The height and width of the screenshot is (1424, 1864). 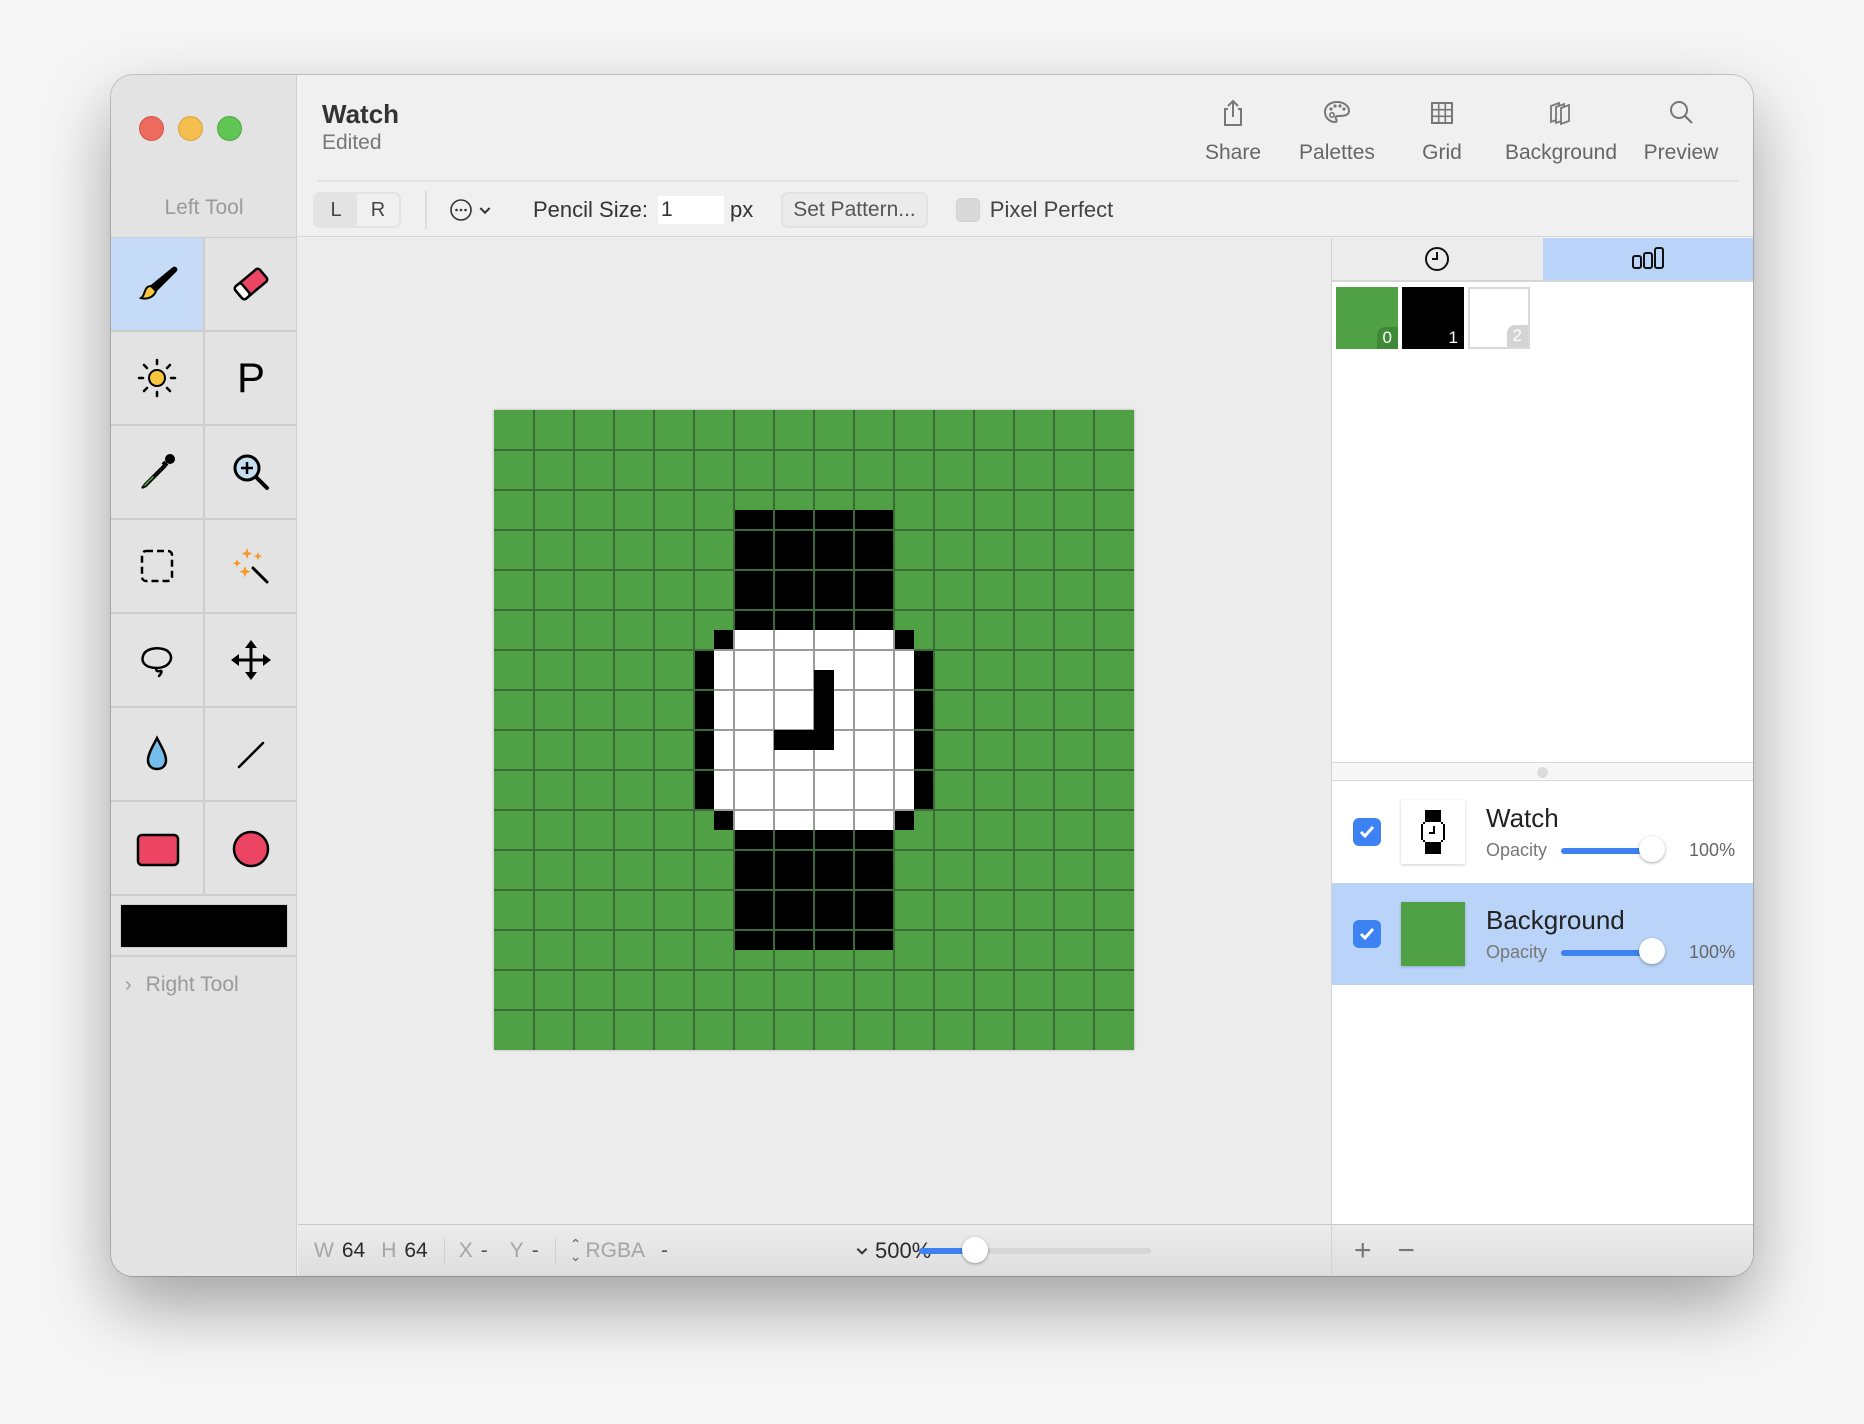 I want to click on background-layers-icon, so click(x=1560, y=113).